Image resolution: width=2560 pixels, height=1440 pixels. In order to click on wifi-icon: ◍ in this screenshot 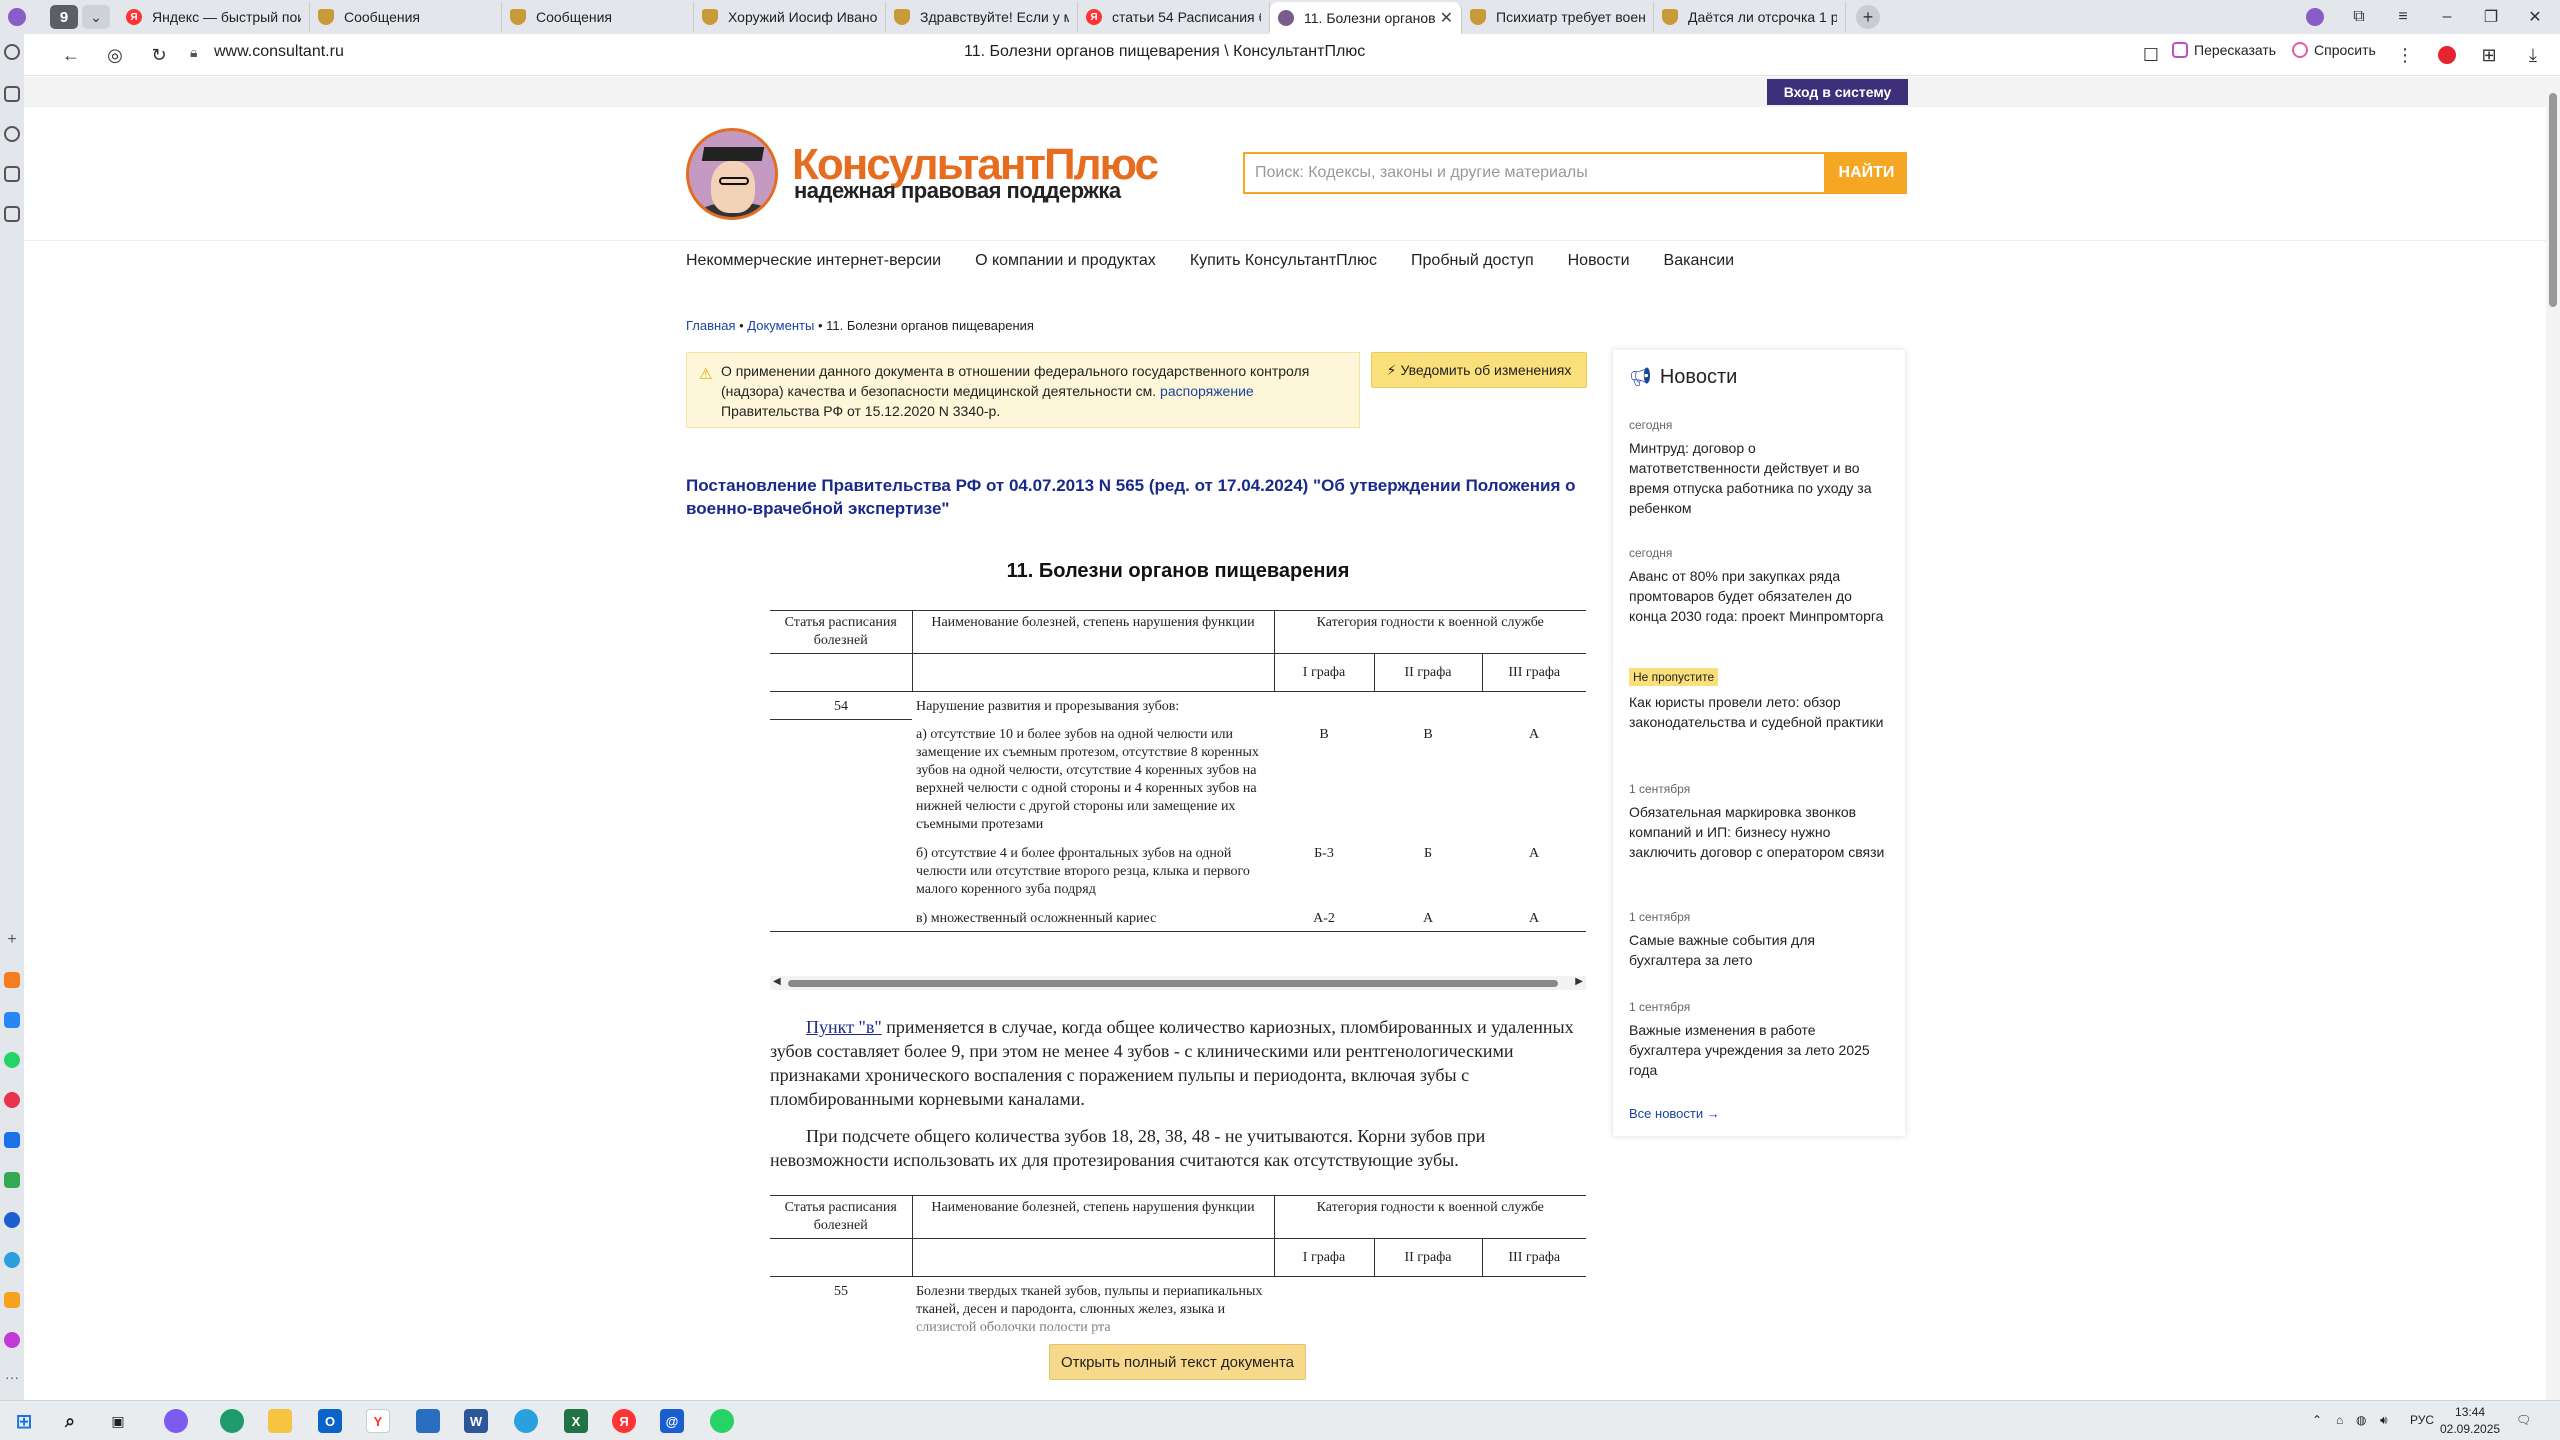, I will do `click(2361, 1420)`.